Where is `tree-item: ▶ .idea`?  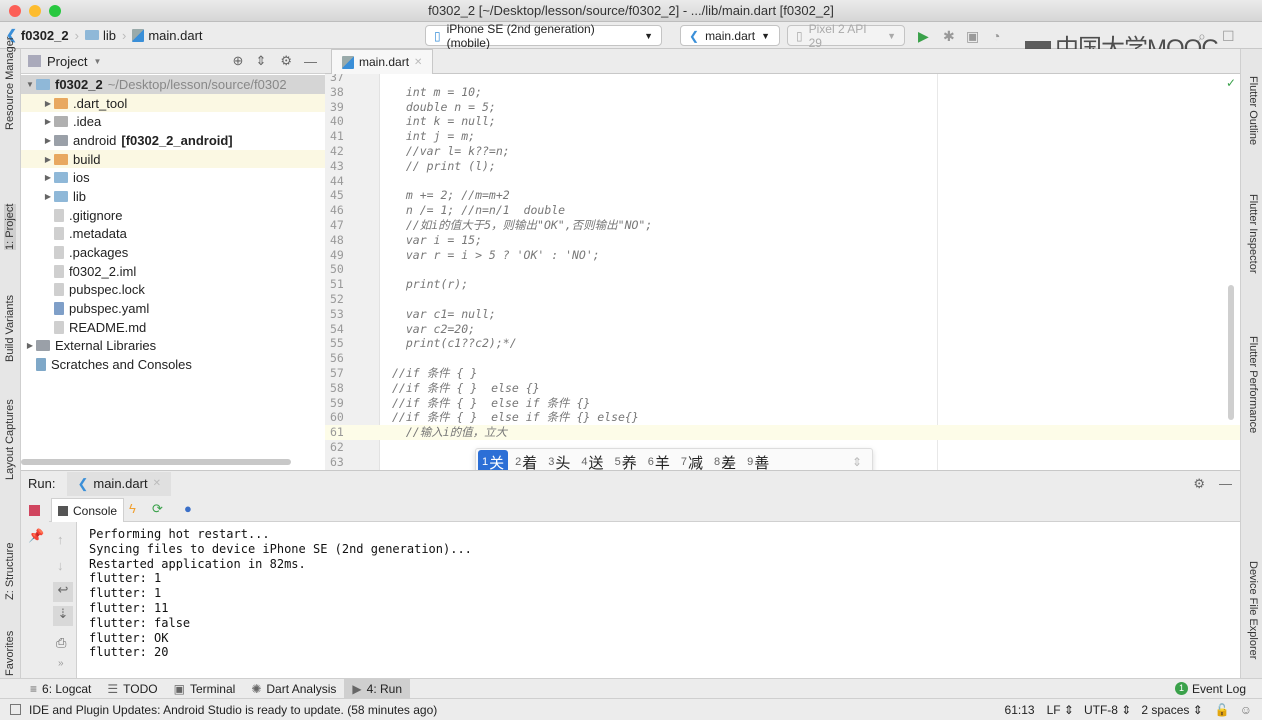
tree-item: ▶ .idea is located at coordinates (173, 121).